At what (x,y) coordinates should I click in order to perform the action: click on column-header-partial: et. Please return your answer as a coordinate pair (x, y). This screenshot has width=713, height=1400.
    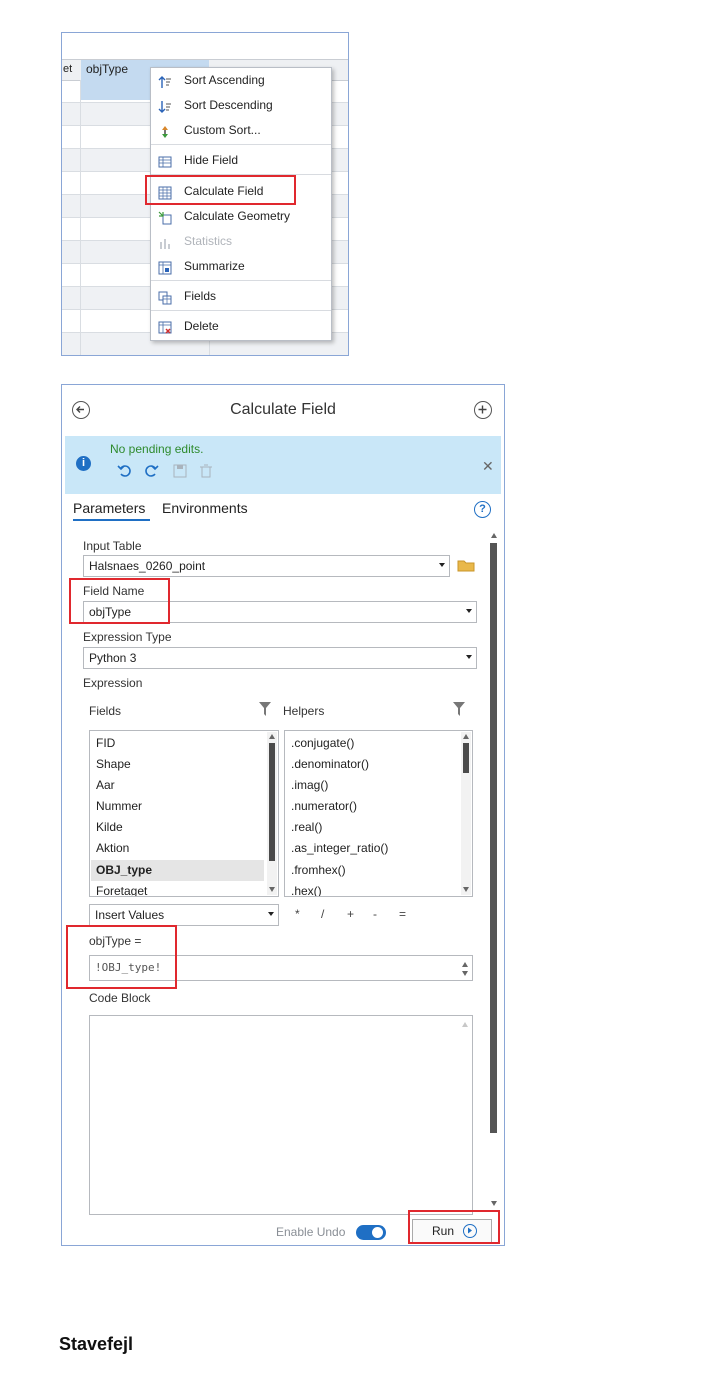
    Looking at the image, I should click on (72, 70).